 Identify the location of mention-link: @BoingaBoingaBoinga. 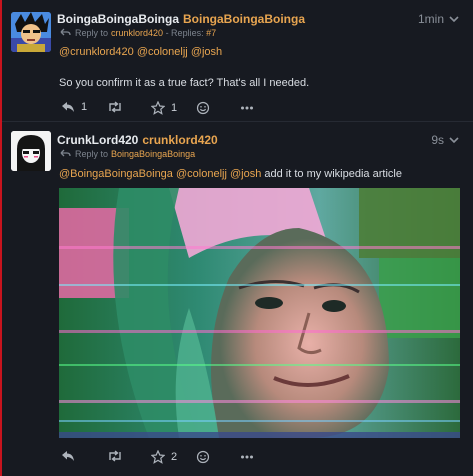
(116, 174).